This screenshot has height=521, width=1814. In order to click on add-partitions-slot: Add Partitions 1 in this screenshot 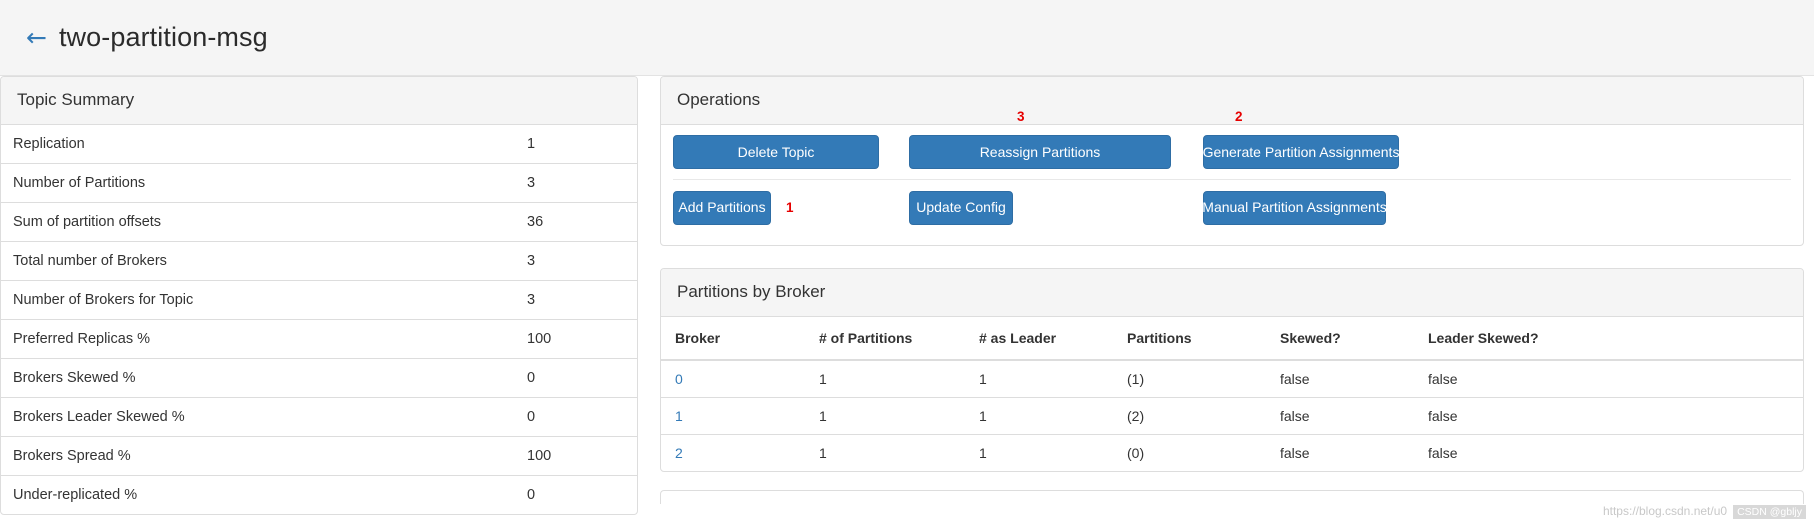, I will do `click(782, 207)`.